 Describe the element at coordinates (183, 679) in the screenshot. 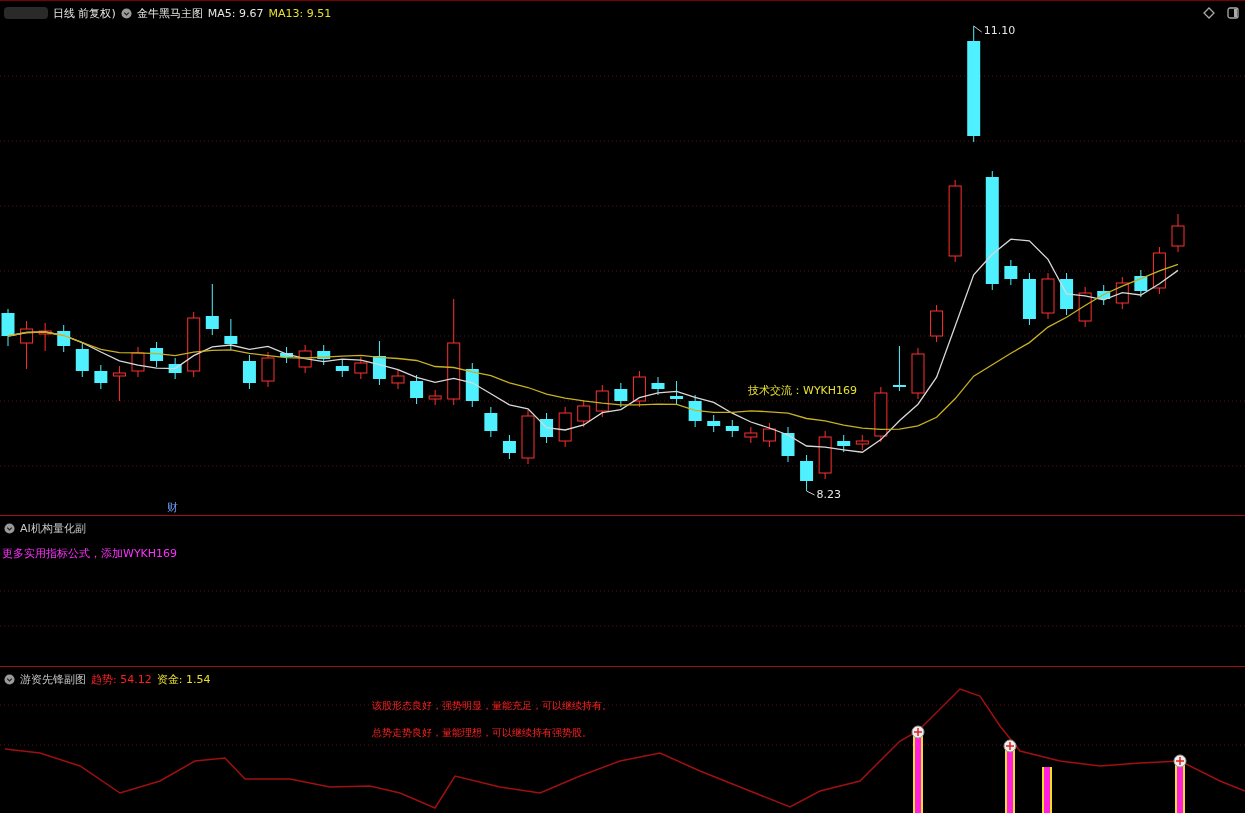

I see `fund-reading: 资金: 1.54` at that location.